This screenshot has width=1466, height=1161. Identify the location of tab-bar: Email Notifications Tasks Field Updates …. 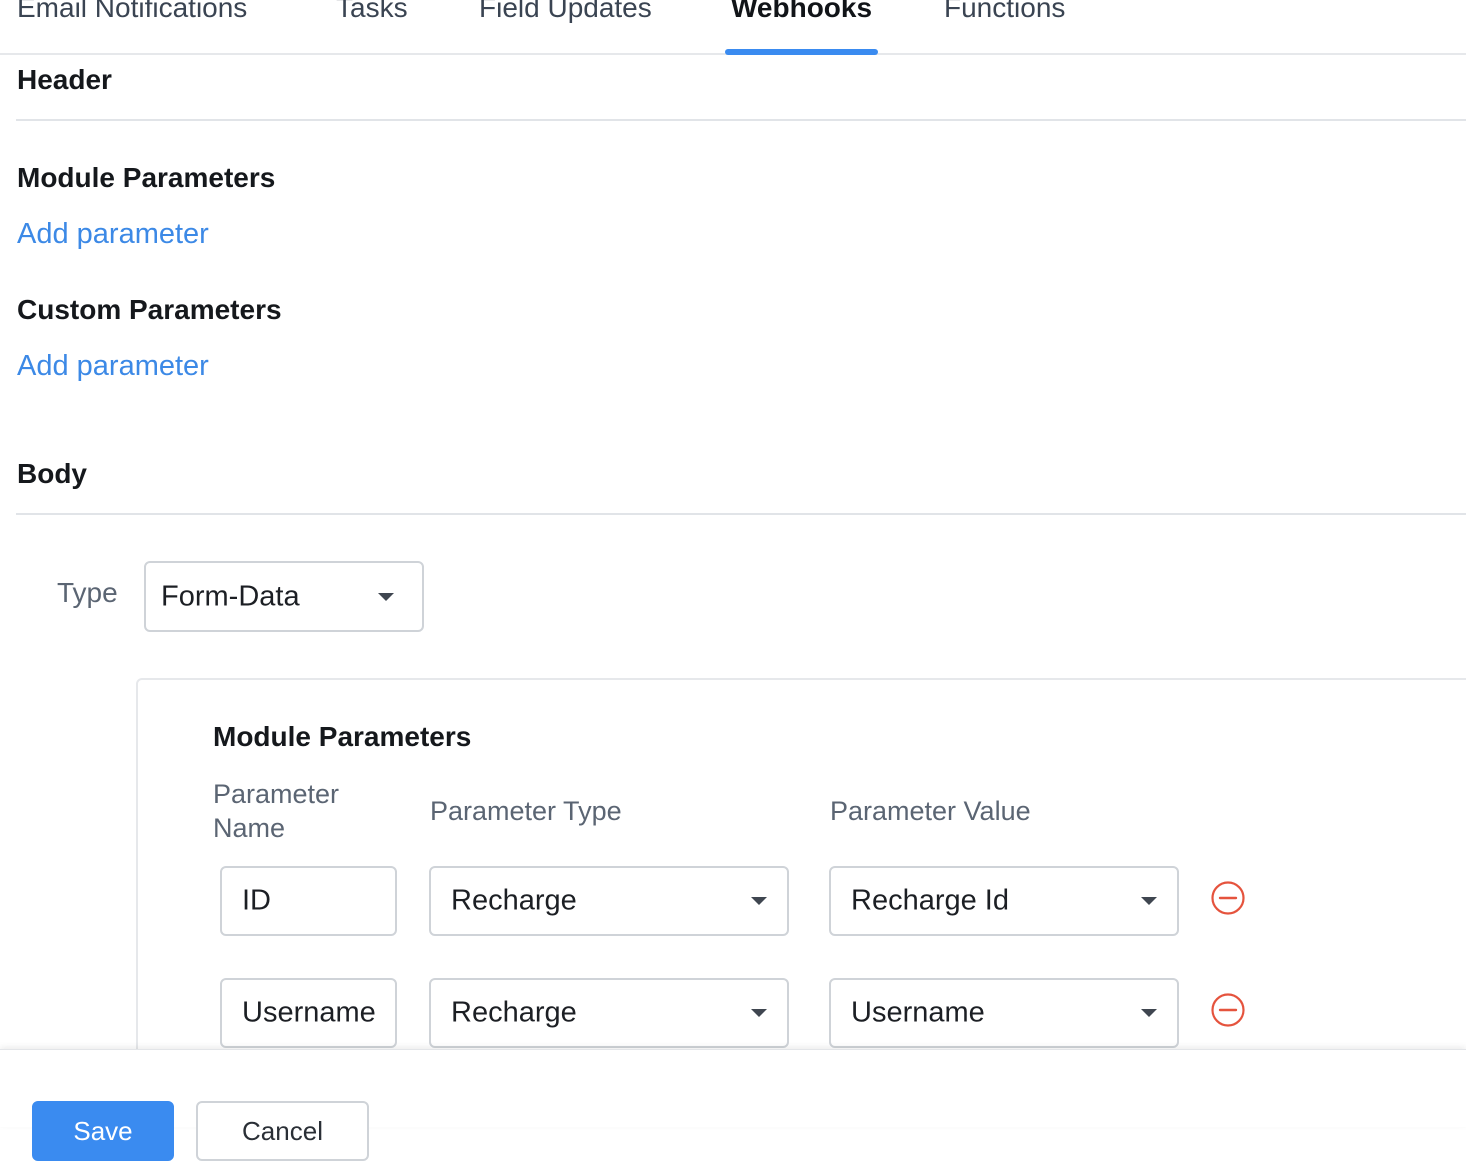
(733, 27).